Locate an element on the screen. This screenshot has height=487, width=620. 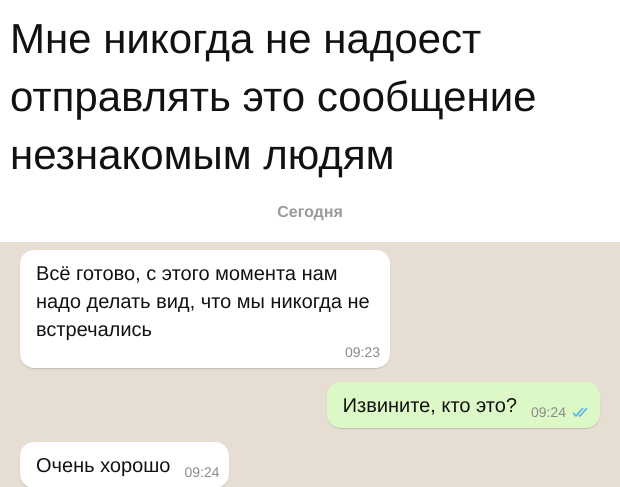
message-time: 09:23 is located at coordinates (362, 352).